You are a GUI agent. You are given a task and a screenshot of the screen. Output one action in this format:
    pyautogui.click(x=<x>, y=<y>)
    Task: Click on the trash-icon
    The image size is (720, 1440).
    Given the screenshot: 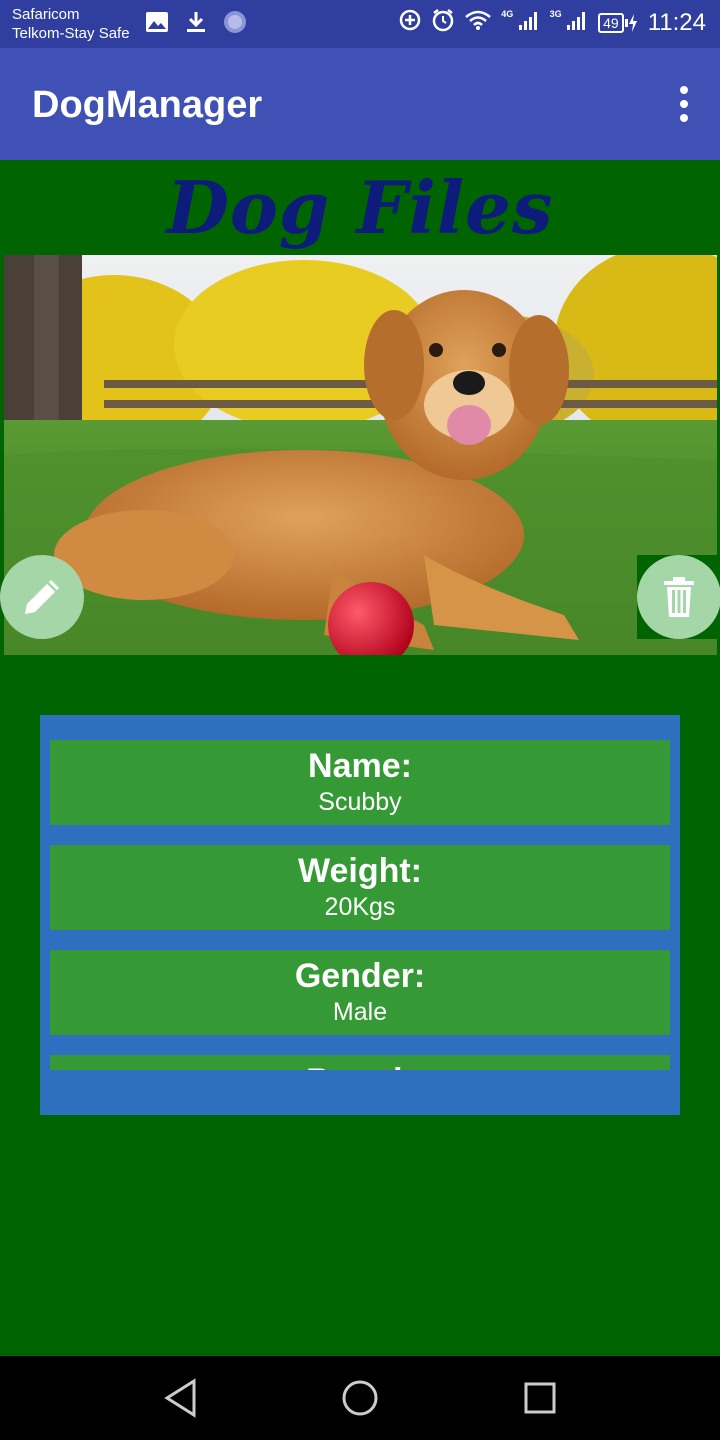 What is the action you would take?
    pyautogui.click(x=679, y=597)
    